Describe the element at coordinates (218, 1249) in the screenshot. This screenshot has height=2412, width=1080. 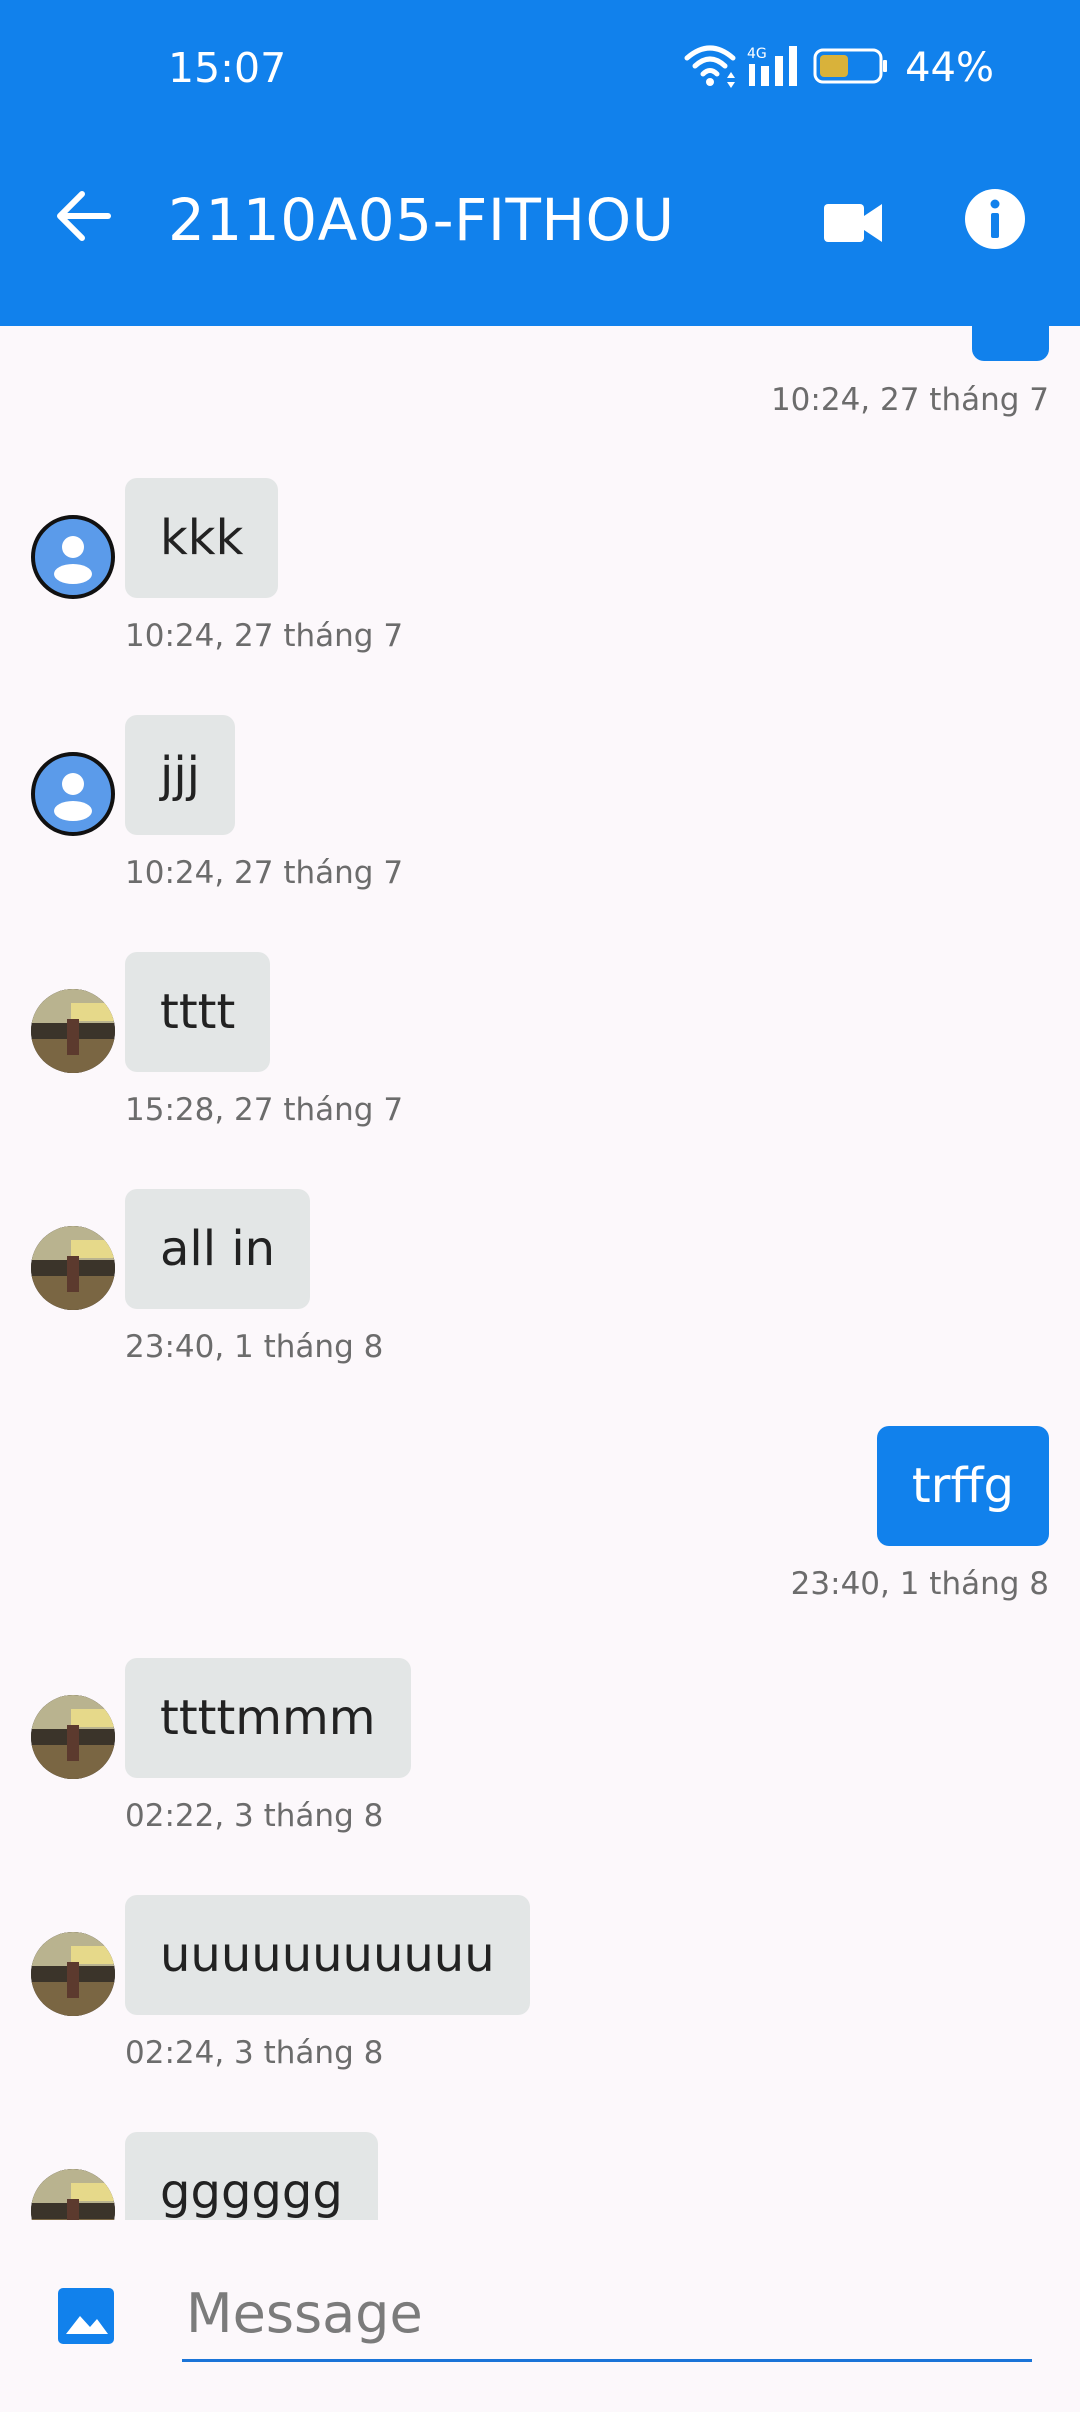
I see `message-bubble-incoming: all in` at that location.